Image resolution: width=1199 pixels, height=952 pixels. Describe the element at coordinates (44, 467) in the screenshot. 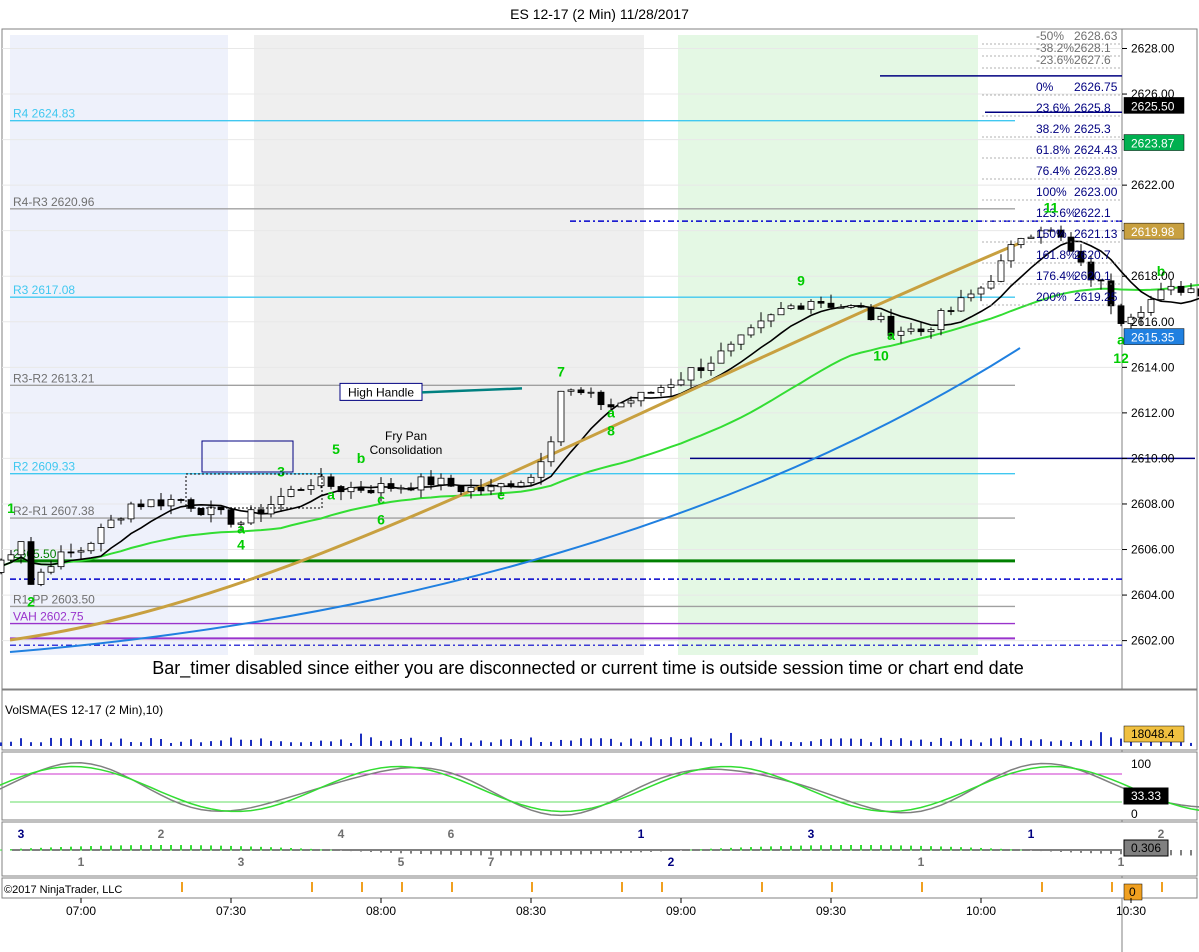

I see `pivot-label-4: R2 2609.33` at that location.